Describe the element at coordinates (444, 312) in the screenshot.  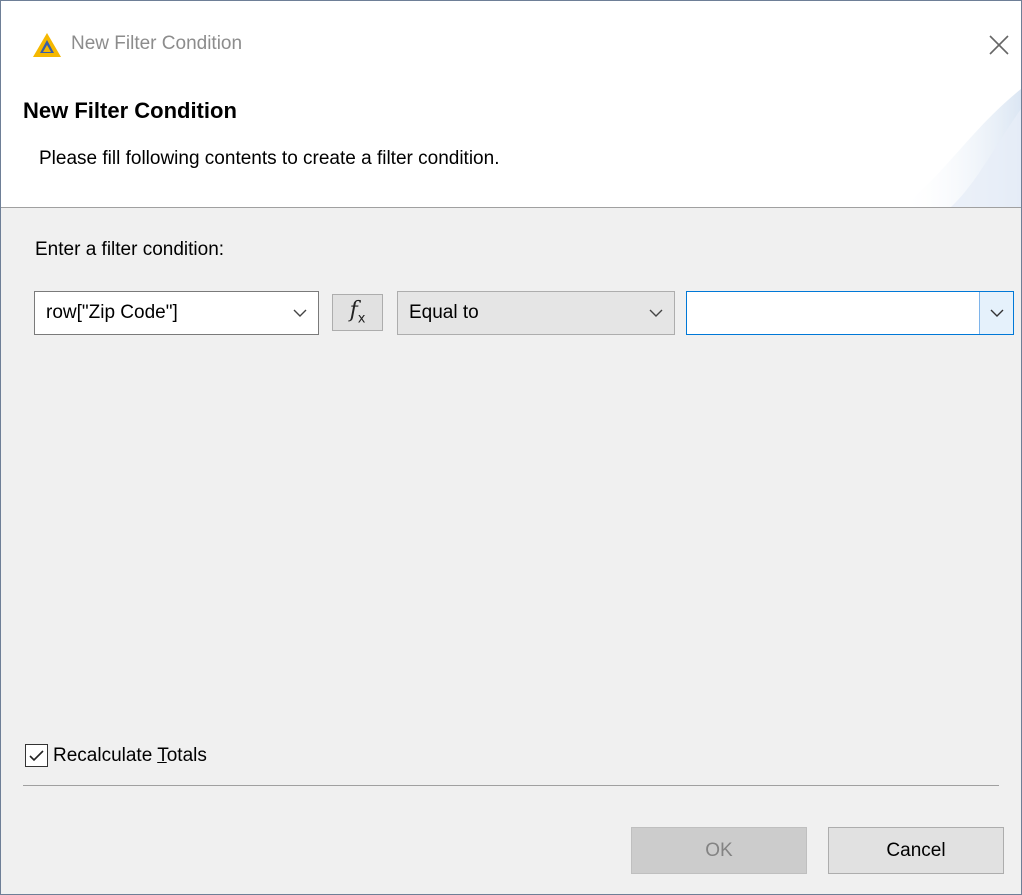
I see `operator-value: Equal to` at that location.